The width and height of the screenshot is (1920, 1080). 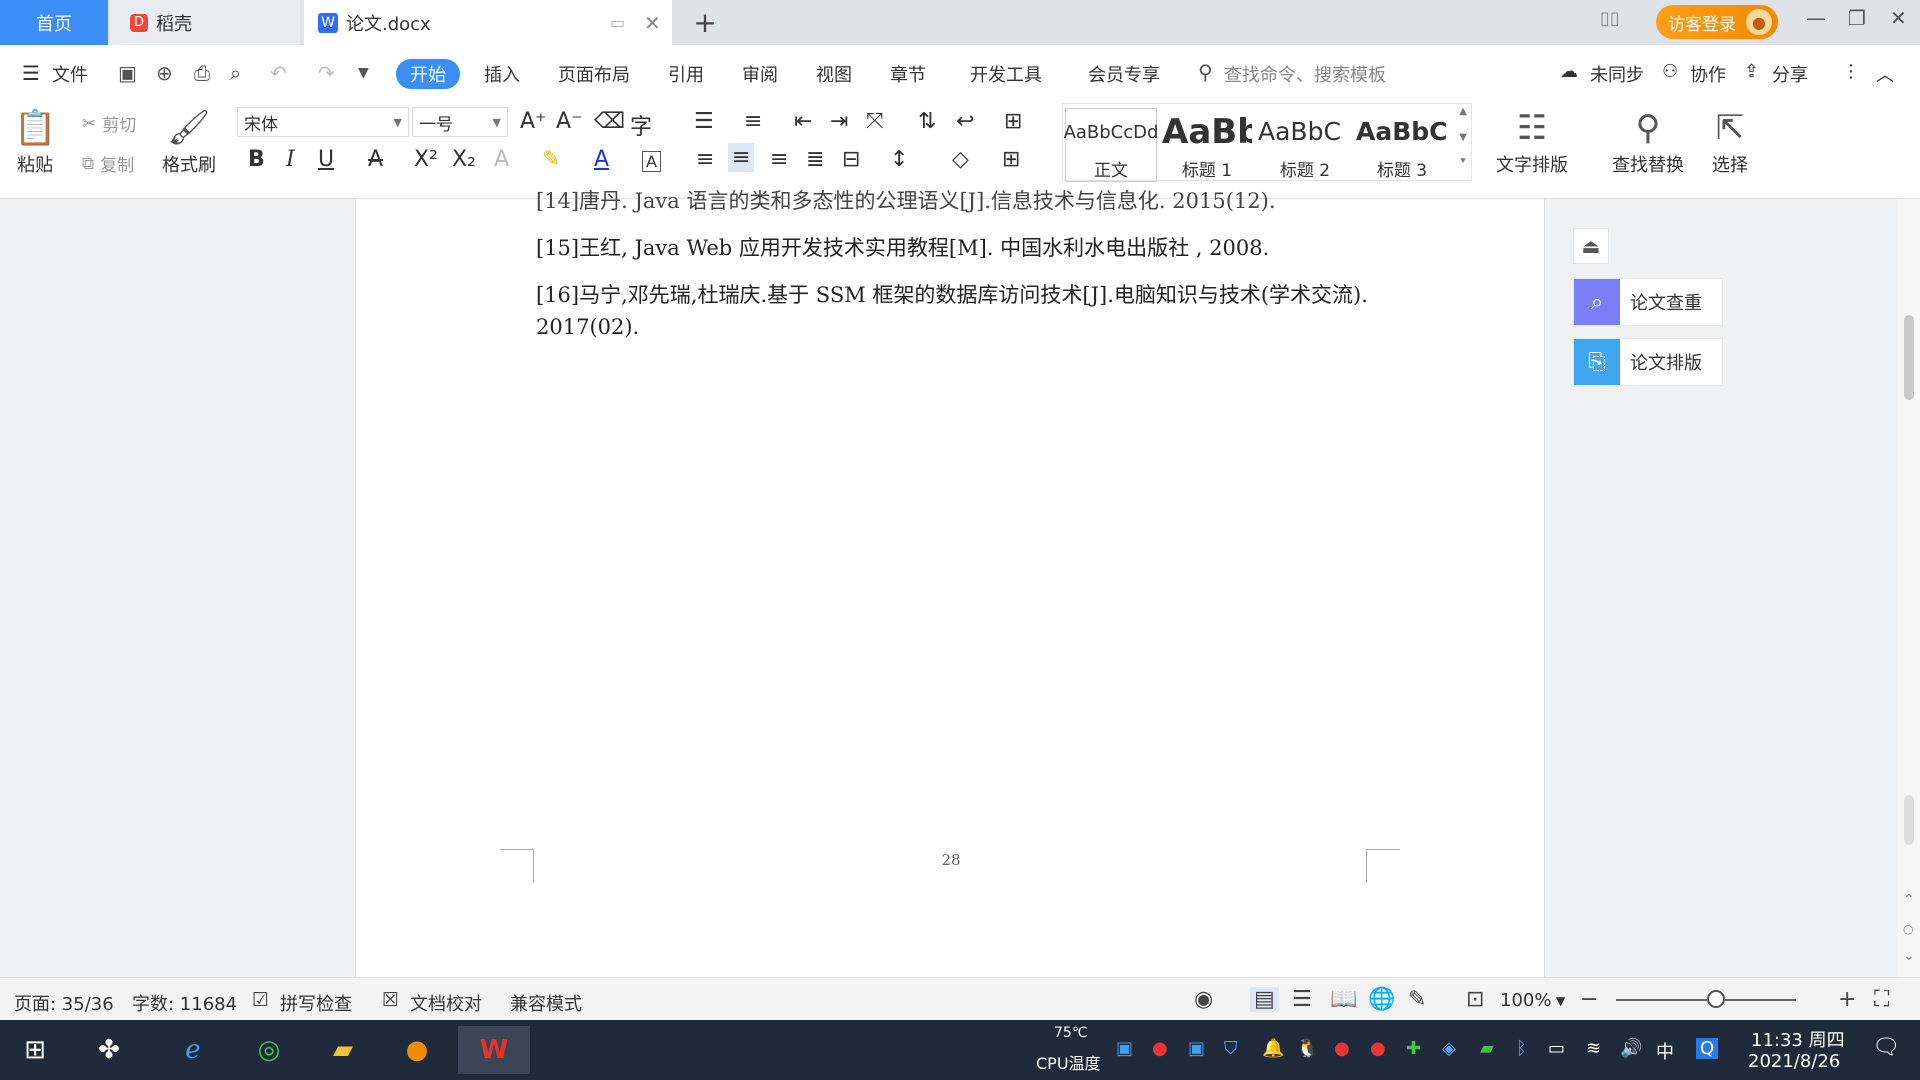 What do you see at coordinates (815, 159) in the screenshot?
I see `justify-icon: ≣` at bounding box center [815, 159].